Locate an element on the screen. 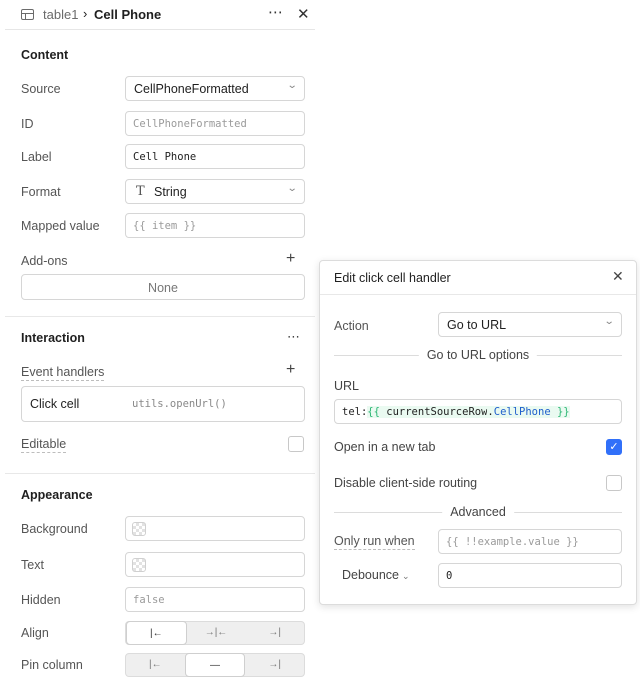 The height and width of the screenshot is (690, 640). text-color-input is located at coordinates (215, 564).